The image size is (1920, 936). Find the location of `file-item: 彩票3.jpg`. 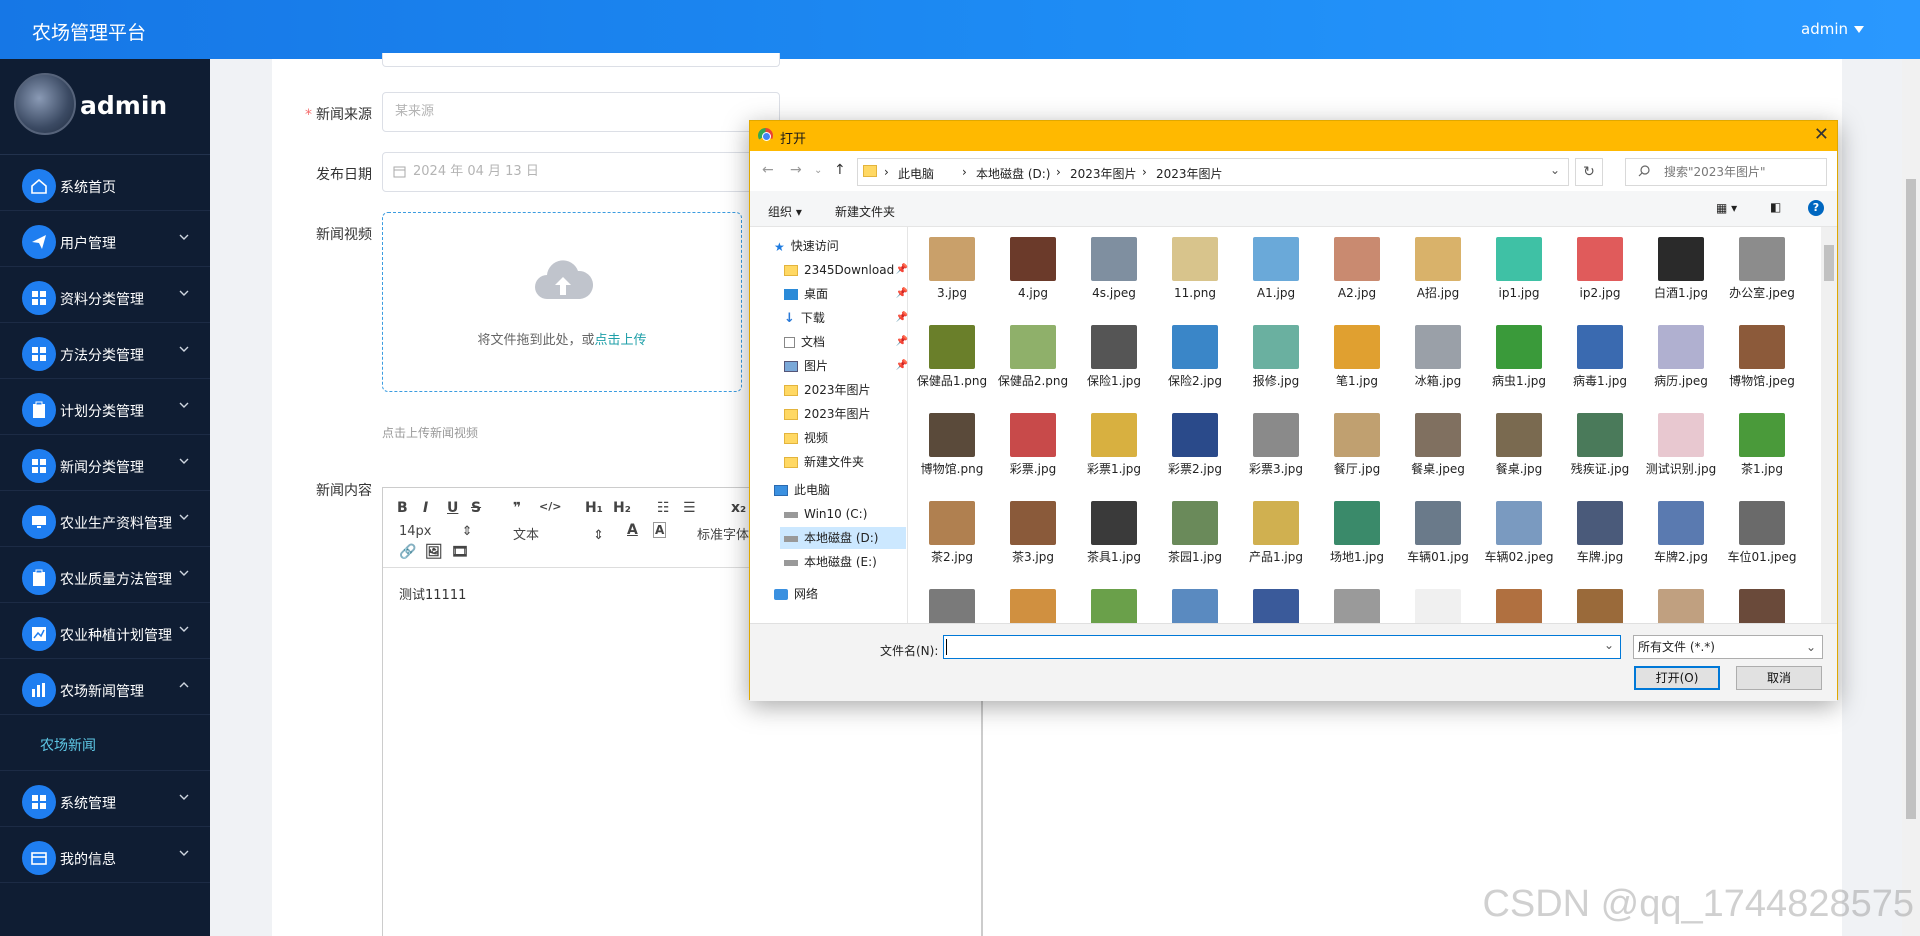

file-item: 彩票3.jpg is located at coordinates (1276, 445).